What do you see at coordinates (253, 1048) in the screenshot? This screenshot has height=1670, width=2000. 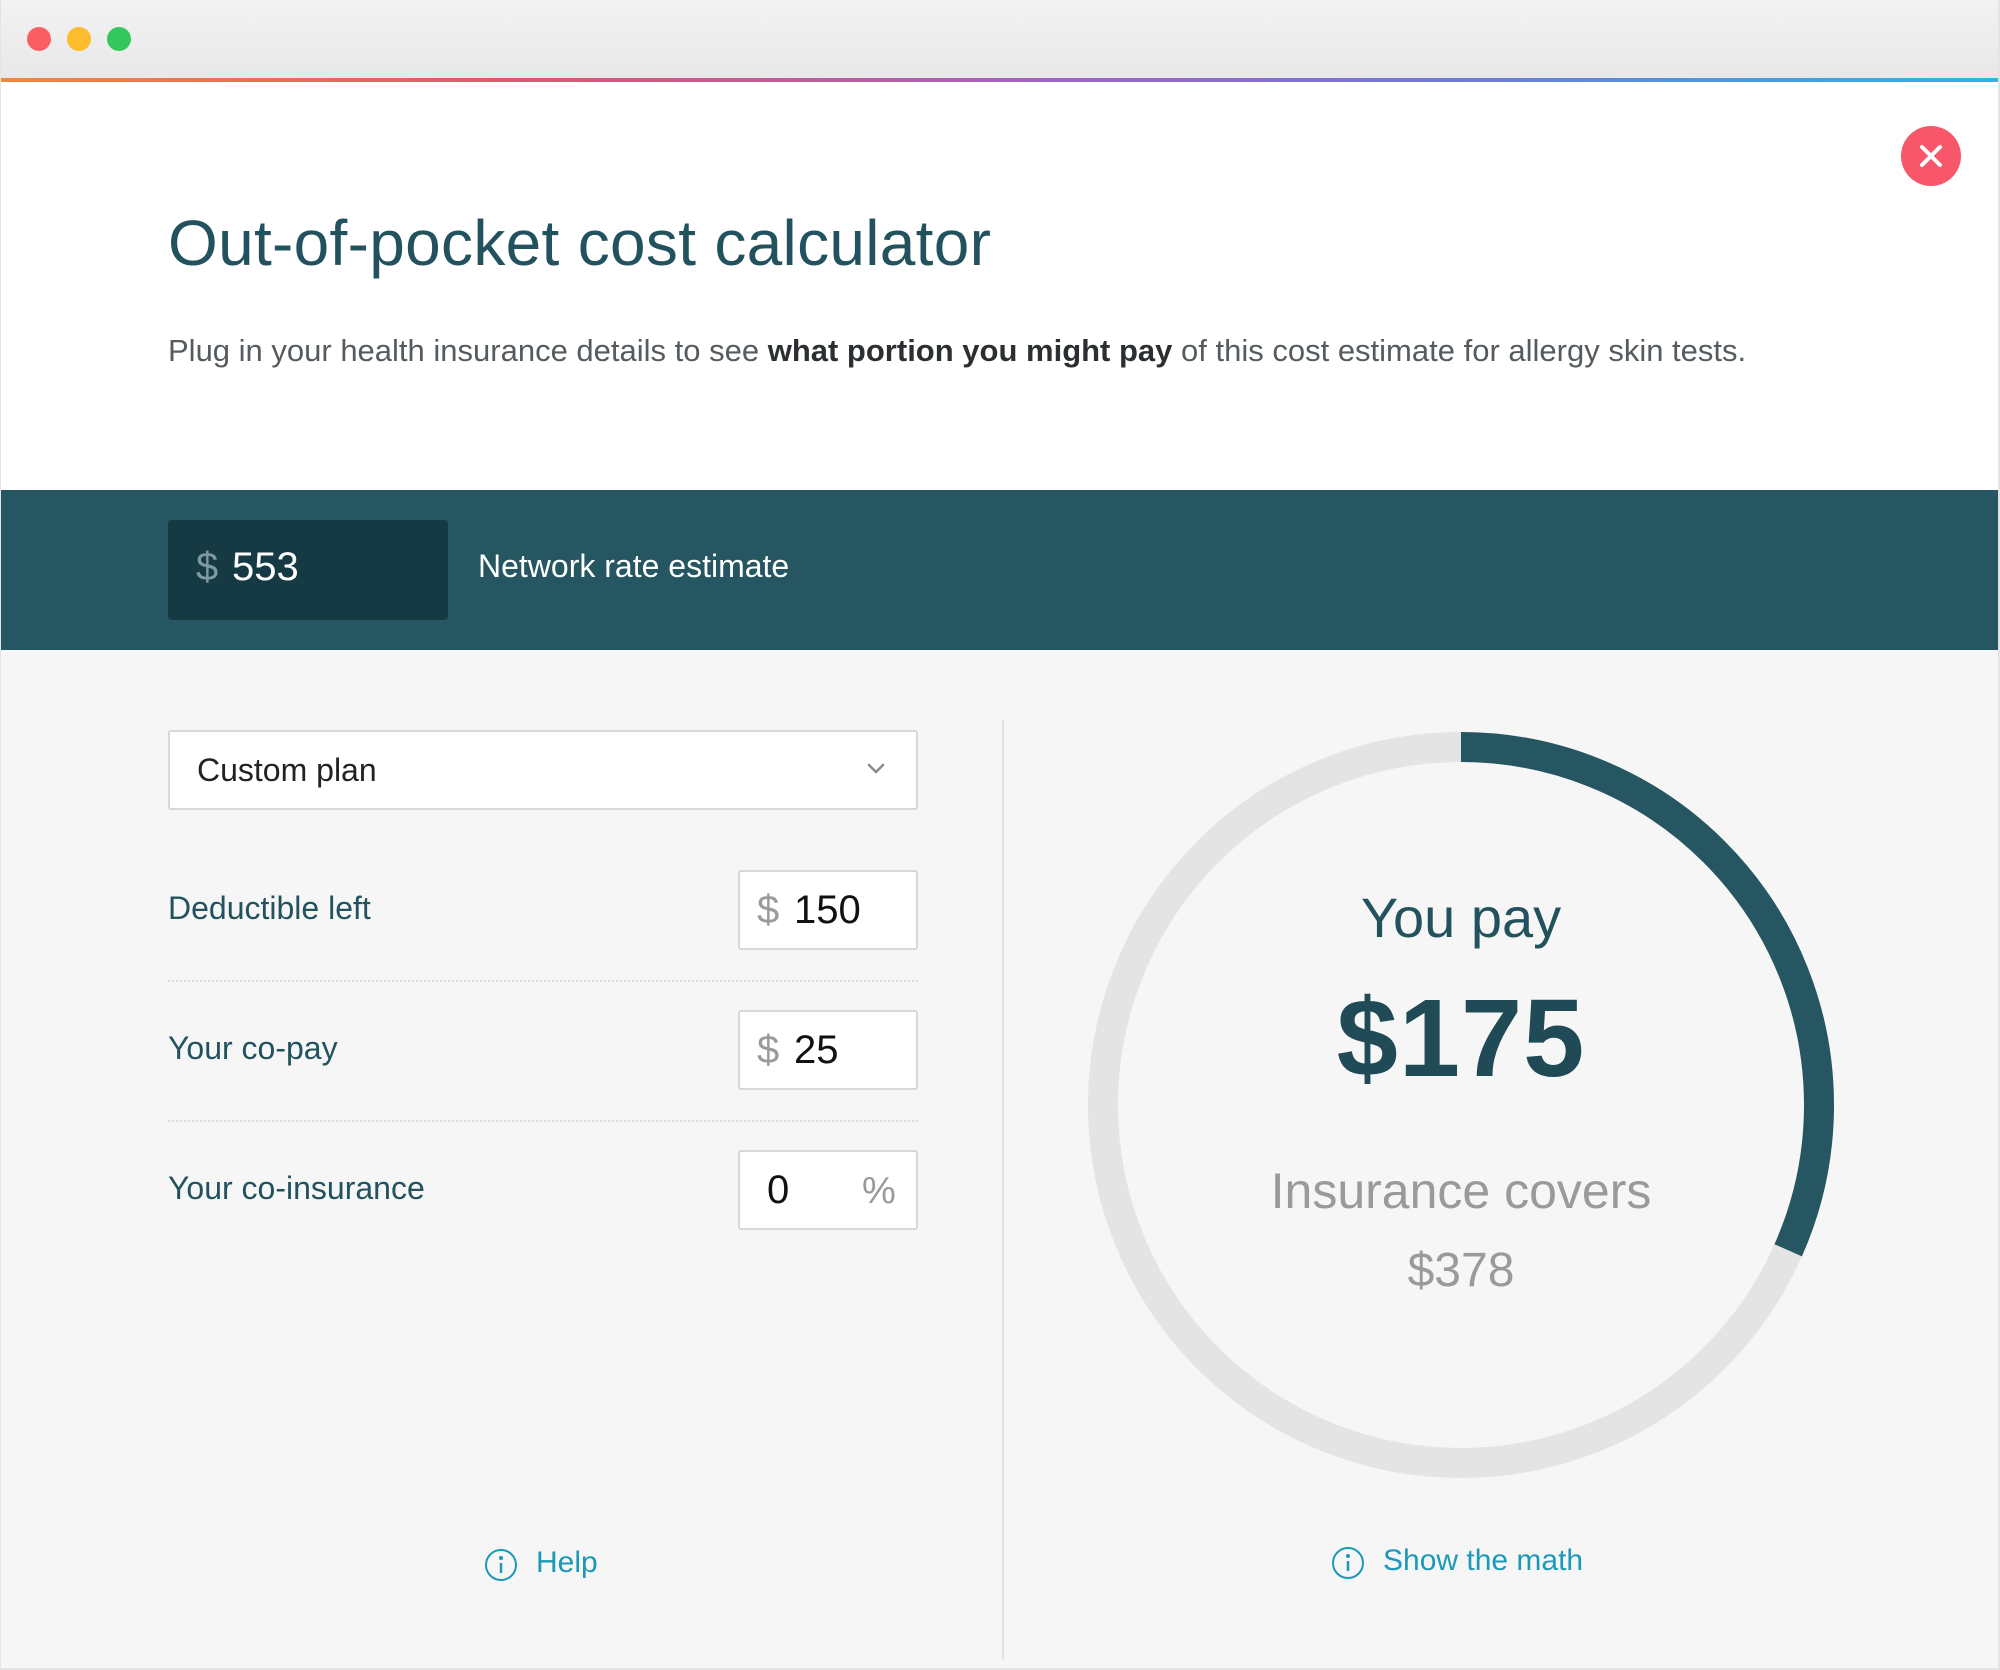 I see `copay-label: Your co-pay` at bounding box center [253, 1048].